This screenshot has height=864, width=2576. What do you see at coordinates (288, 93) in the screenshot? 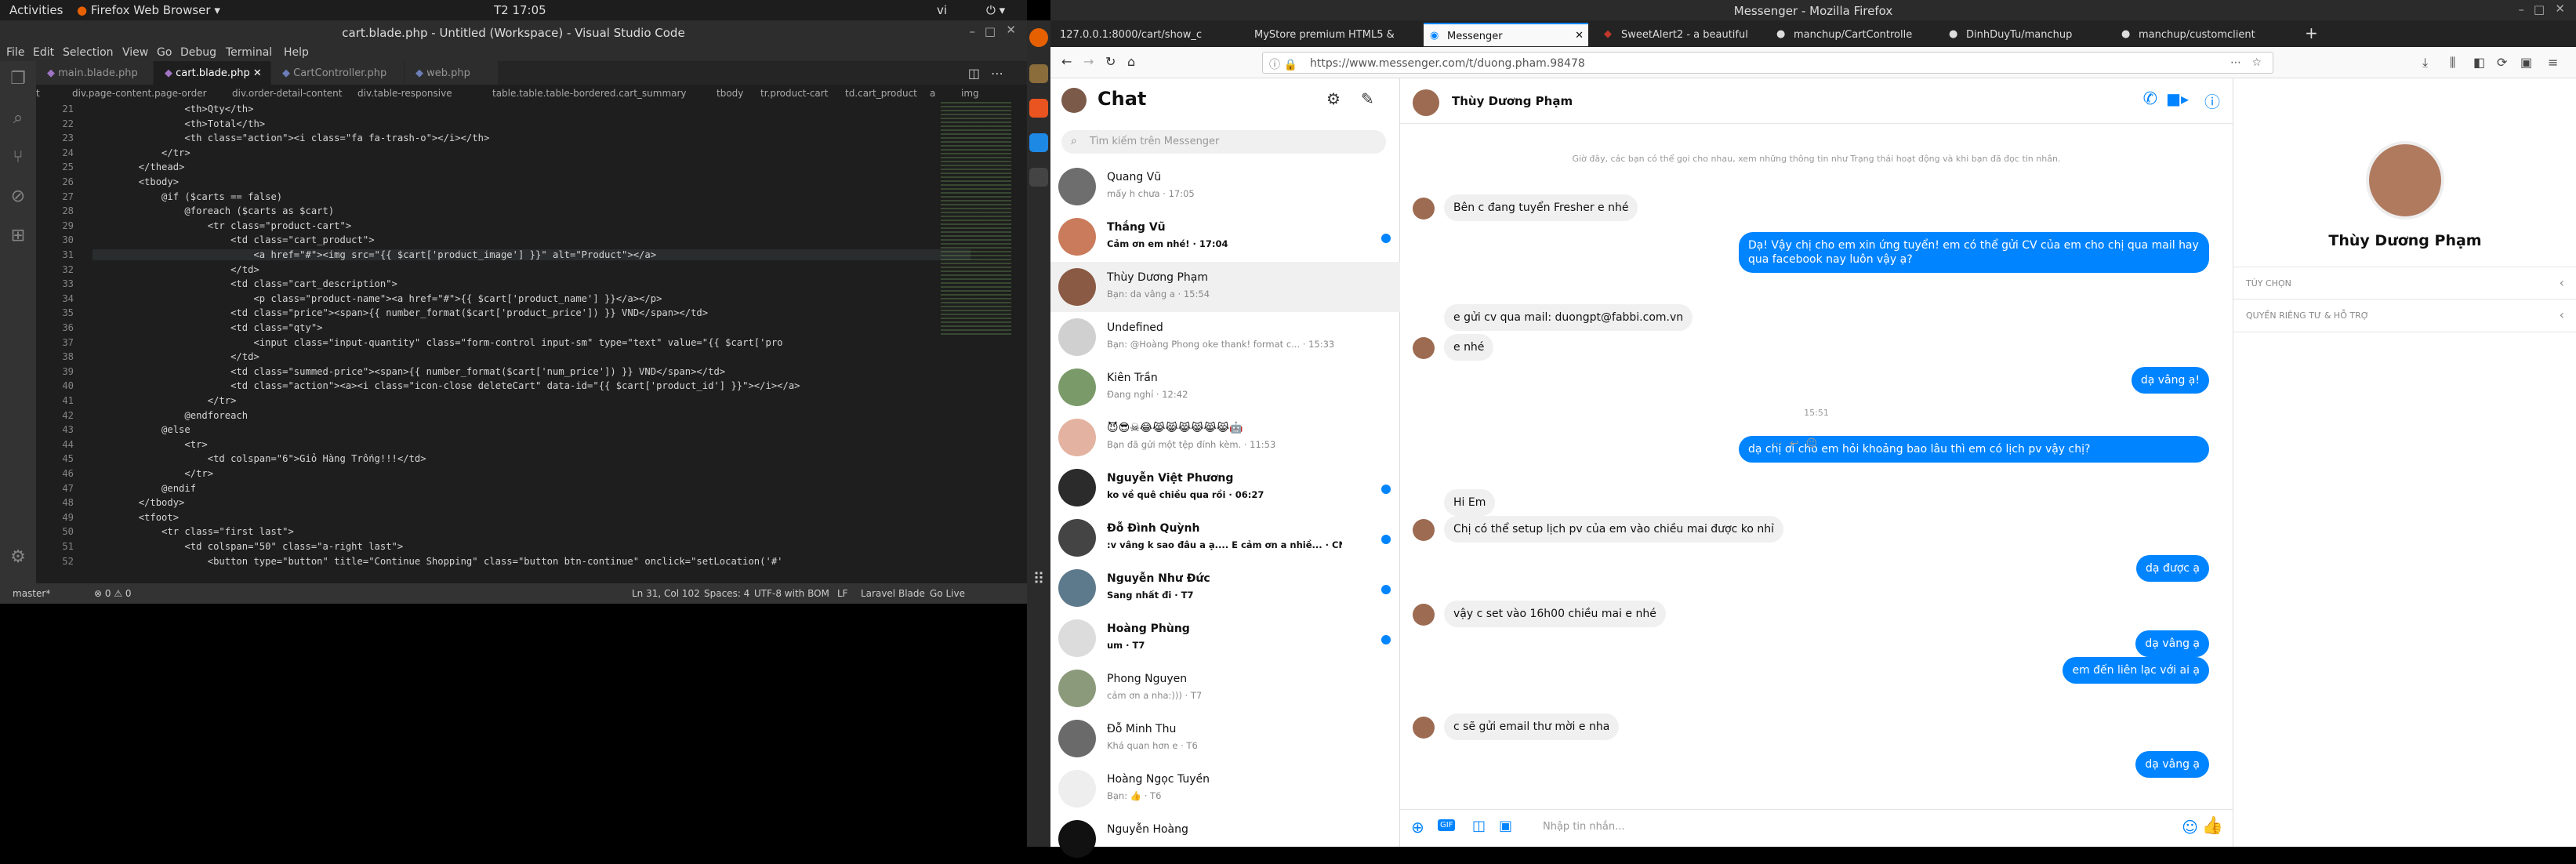
I see `breadcrumb-item: div.order-detail-content` at bounding box center [288, 93].